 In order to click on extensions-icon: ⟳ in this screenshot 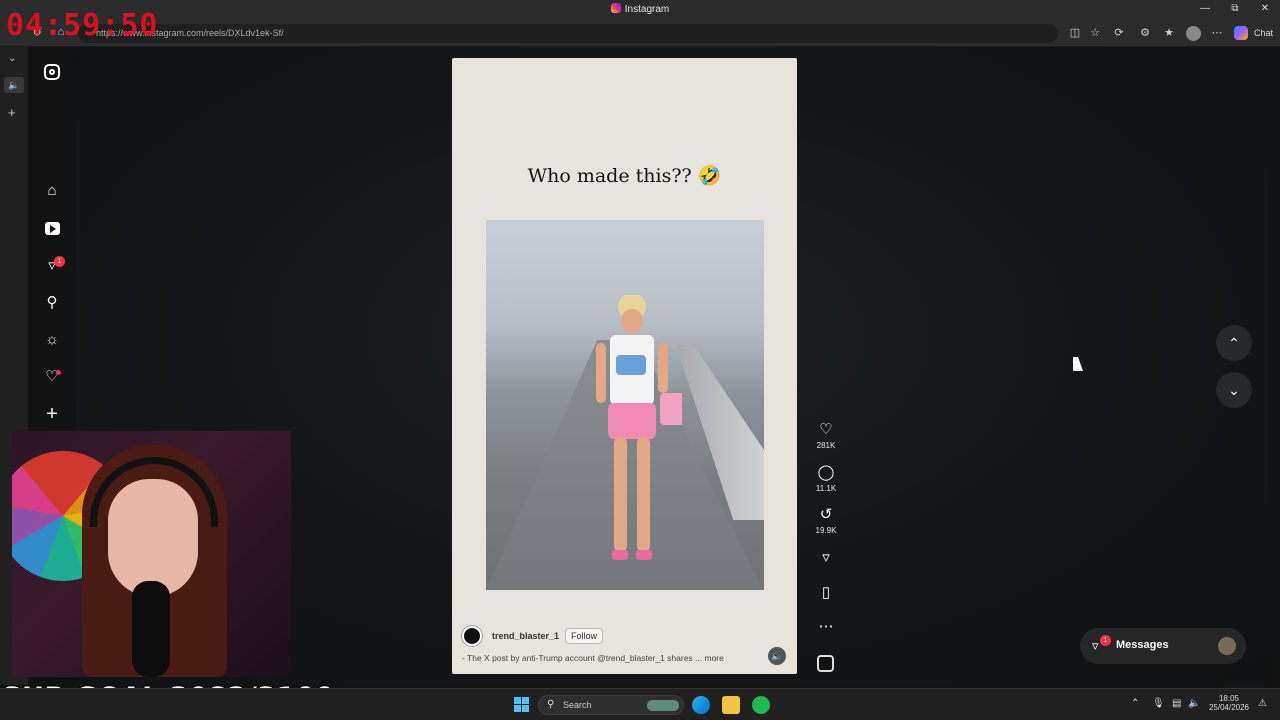, I will do `click(1119, 32)`.